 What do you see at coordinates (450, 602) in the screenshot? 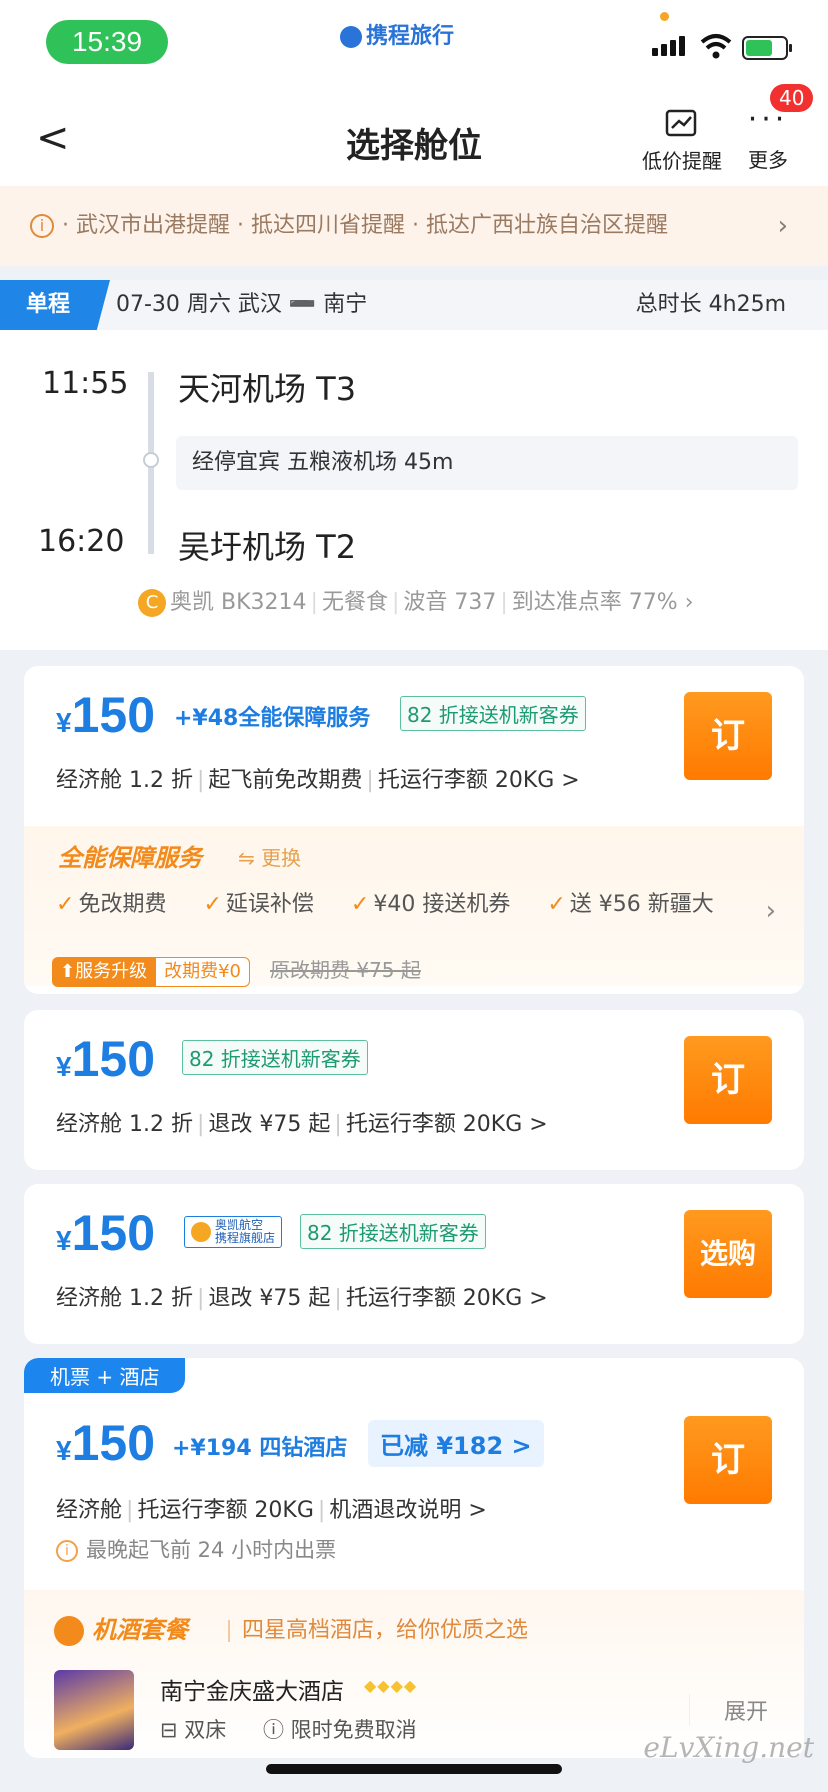
I see `aircraft-type: 波音 737` at bounding box center [450, 602].